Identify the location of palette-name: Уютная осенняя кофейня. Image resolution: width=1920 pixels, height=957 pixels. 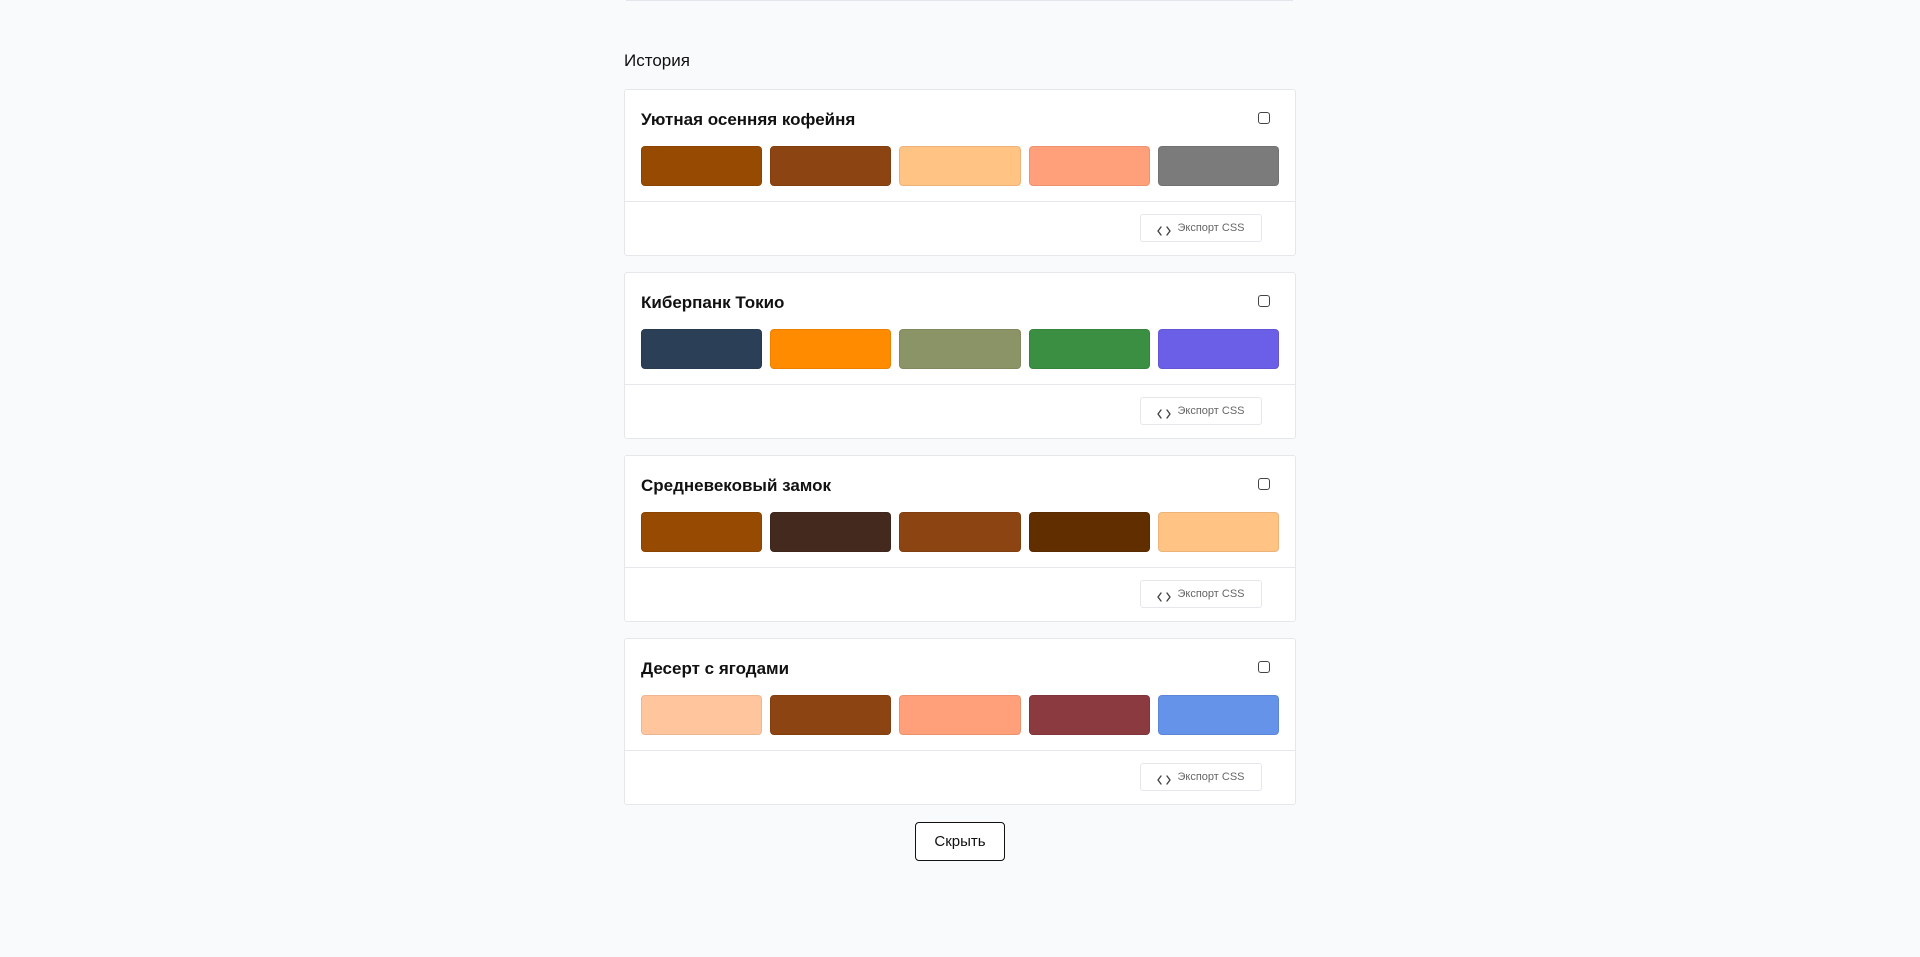
(748, 119).